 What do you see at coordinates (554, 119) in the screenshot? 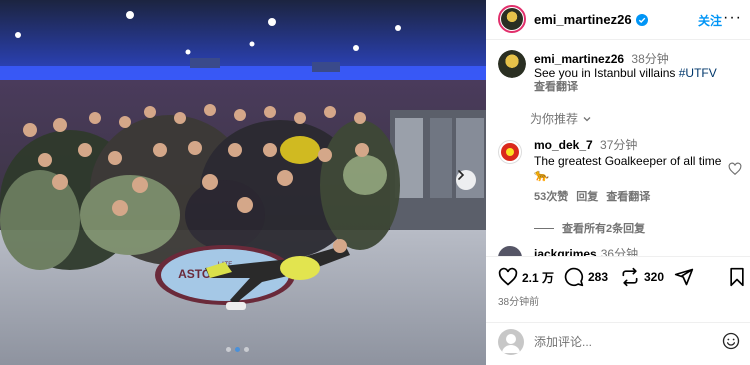
I see `recommended-label: 为你推荐` at bounding box center [554, 119].